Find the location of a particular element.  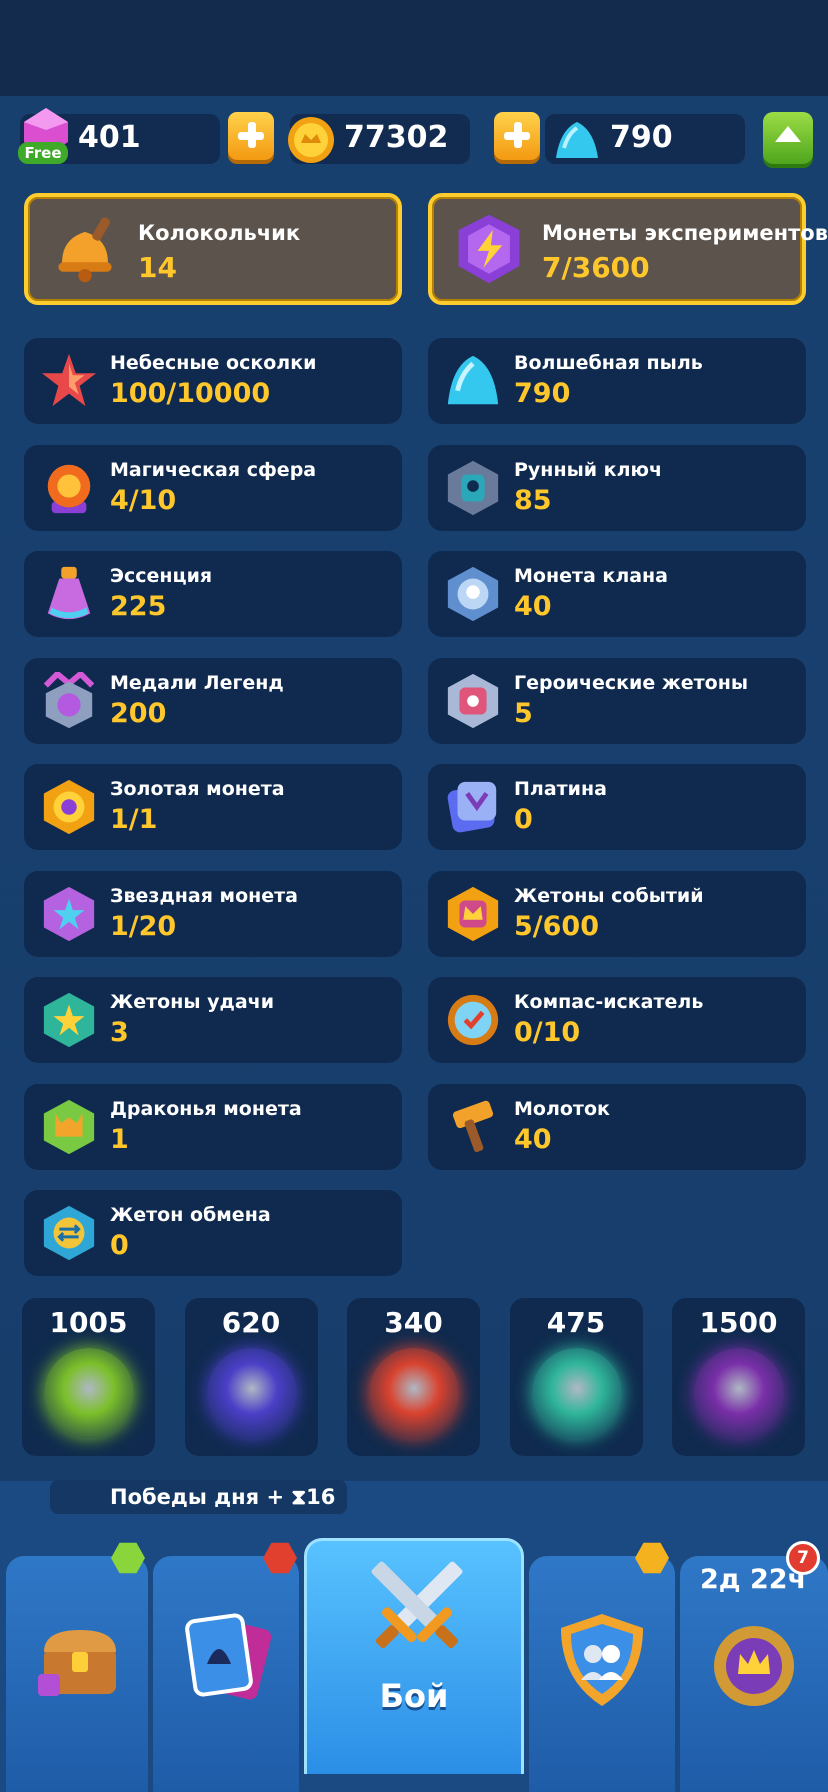

resource-name: Героические жетоны is located at coordinates (631, 682).